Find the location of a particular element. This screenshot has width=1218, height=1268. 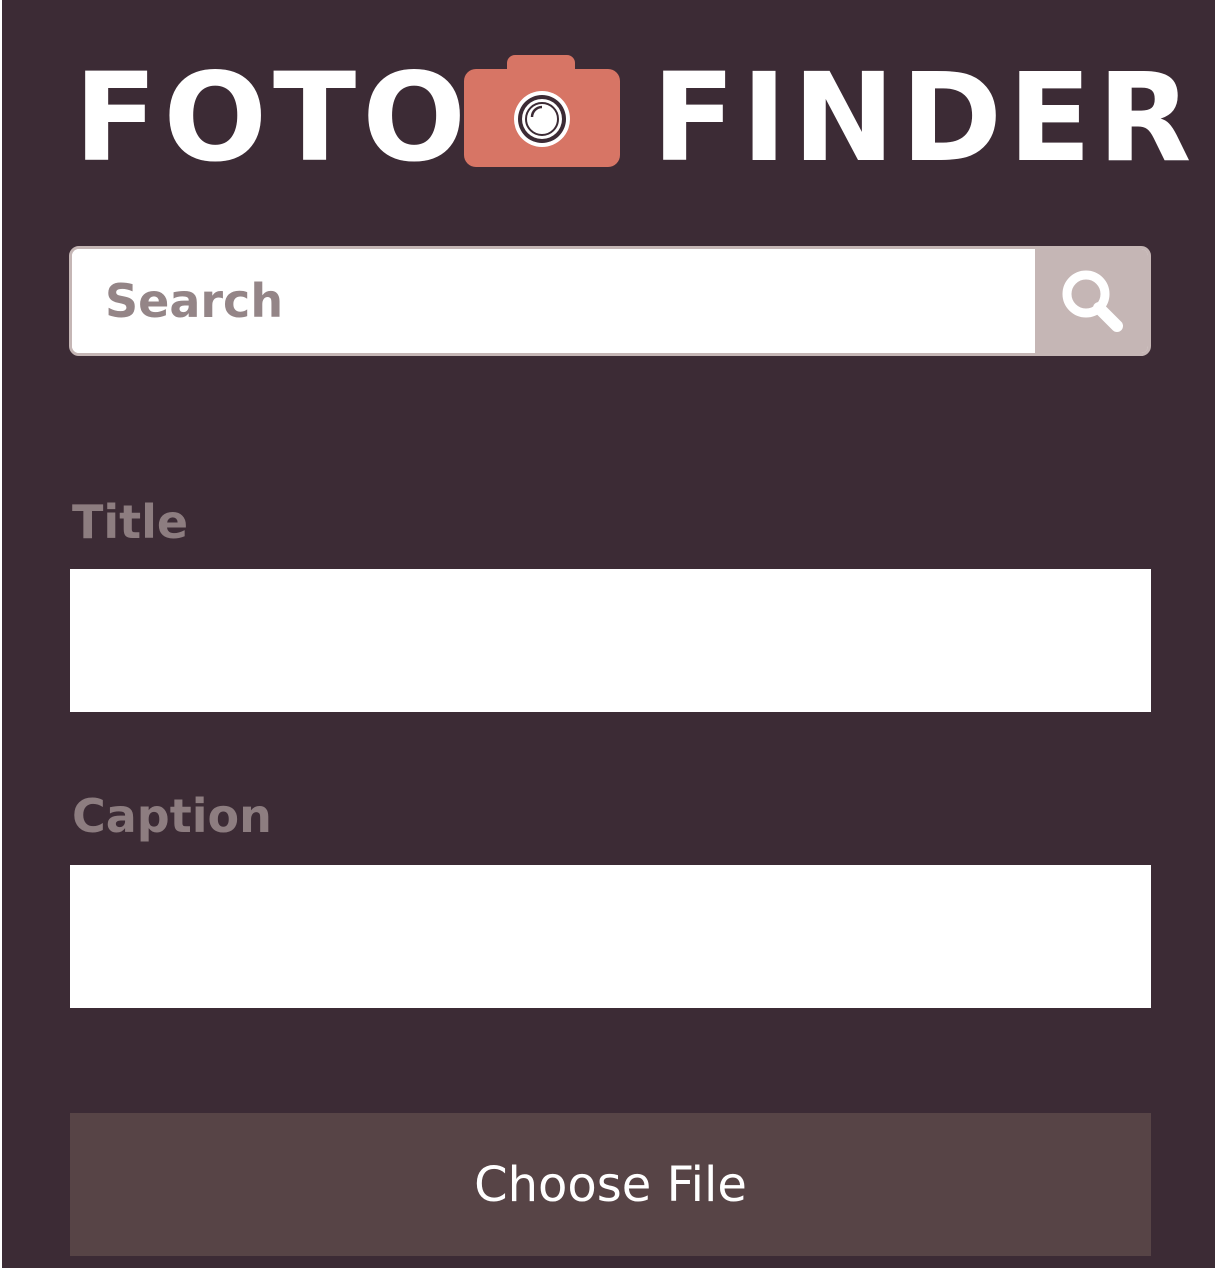

logo-text-finder: FINDER is located at coordinates (925, 118).